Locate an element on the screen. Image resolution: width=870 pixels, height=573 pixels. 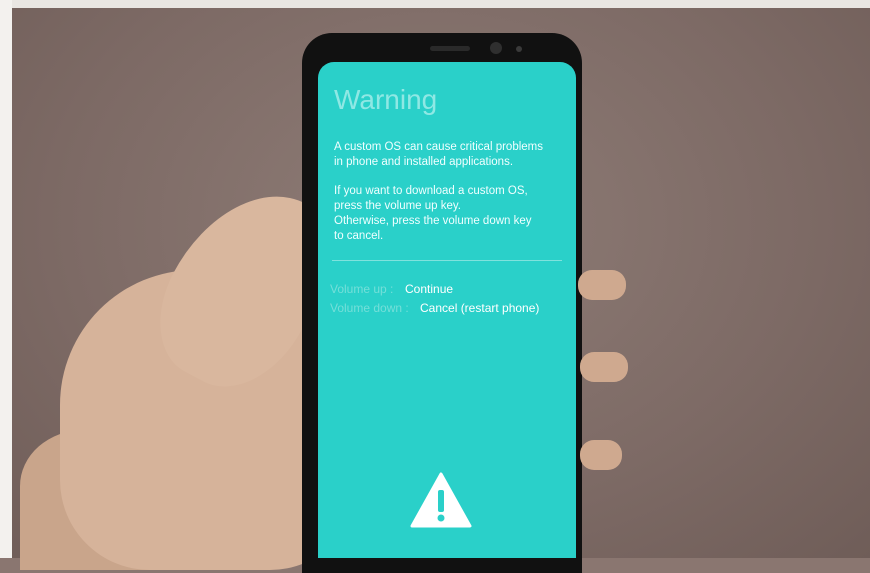
message-line: press the volume up key. is located at coordinates (397, 206).